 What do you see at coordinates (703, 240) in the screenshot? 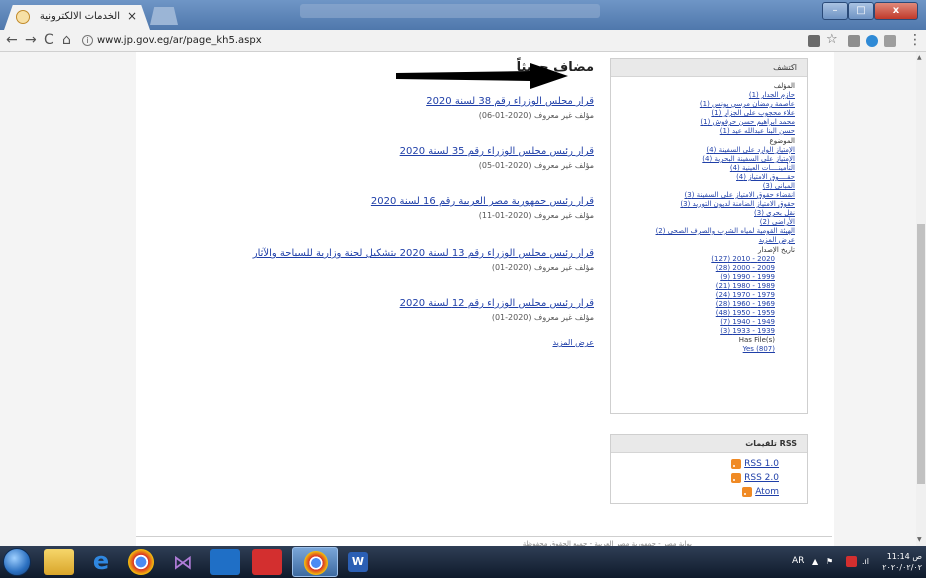
I see `facet-subject-more-link: عرض المزيد` at bounding box center [703, 240].